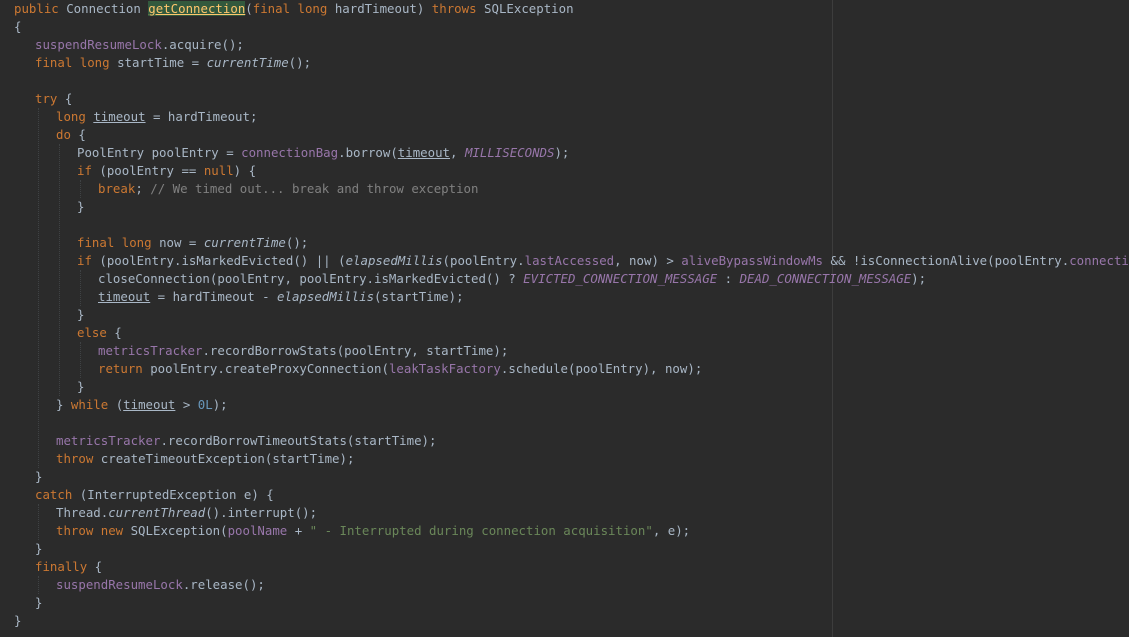  Describe the element at coordinates (444, 368) in the screenshot. I see `code-token: leakTaskFactory` at that location.